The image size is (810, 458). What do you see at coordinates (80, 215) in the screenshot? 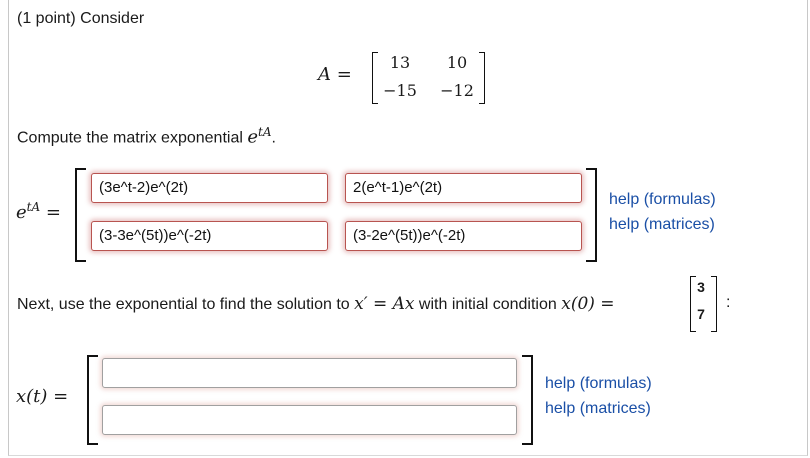
I see `eta-left-bracket` at bounding box center [80, 215].